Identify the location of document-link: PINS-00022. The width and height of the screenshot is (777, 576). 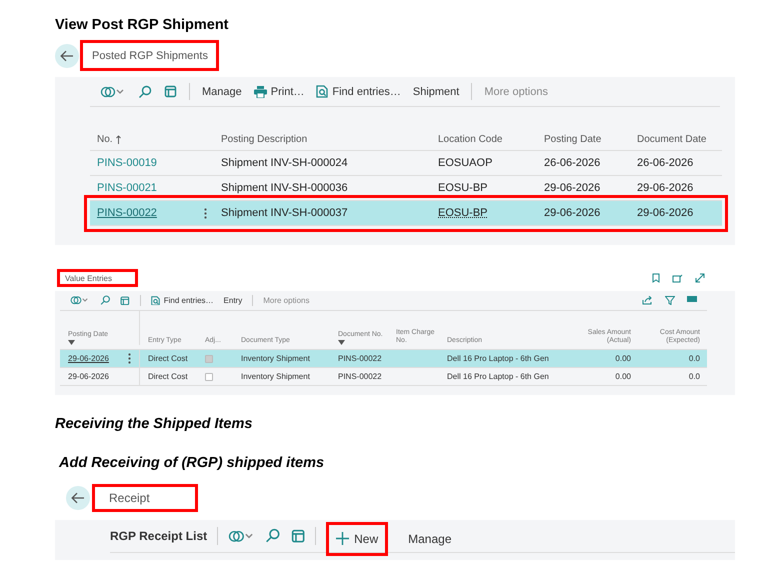
(127, 213).